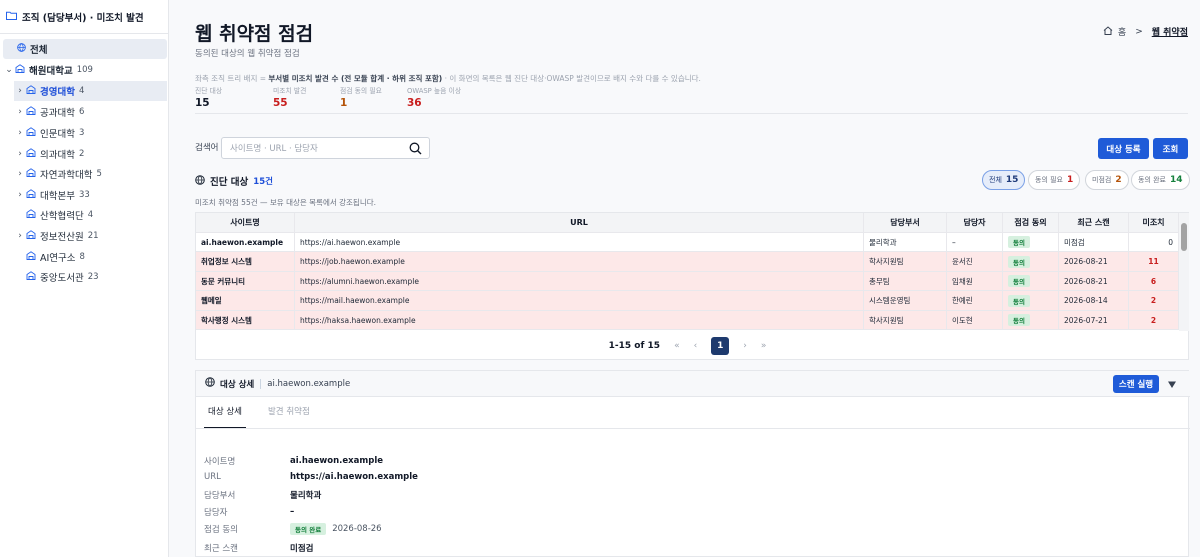 Image resolution: width=1200 pixels, height=557 pixels. Describe the element at coordinates (1031, 242) in the screenshot. I see `cell-consent: 동의` at that location.